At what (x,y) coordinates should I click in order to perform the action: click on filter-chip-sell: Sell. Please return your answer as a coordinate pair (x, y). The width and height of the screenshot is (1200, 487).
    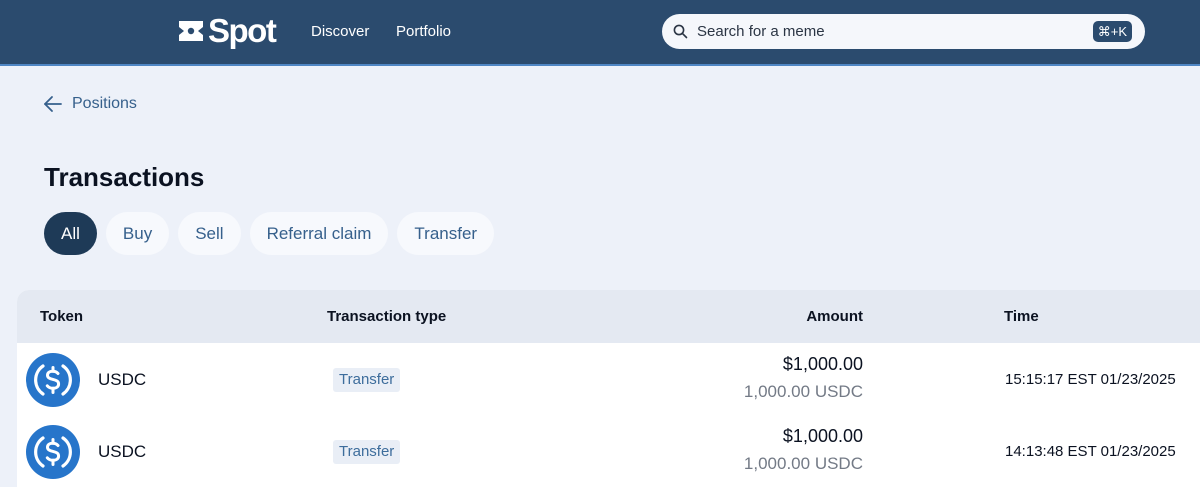
    Looking at the image, I should click on (209, 233).